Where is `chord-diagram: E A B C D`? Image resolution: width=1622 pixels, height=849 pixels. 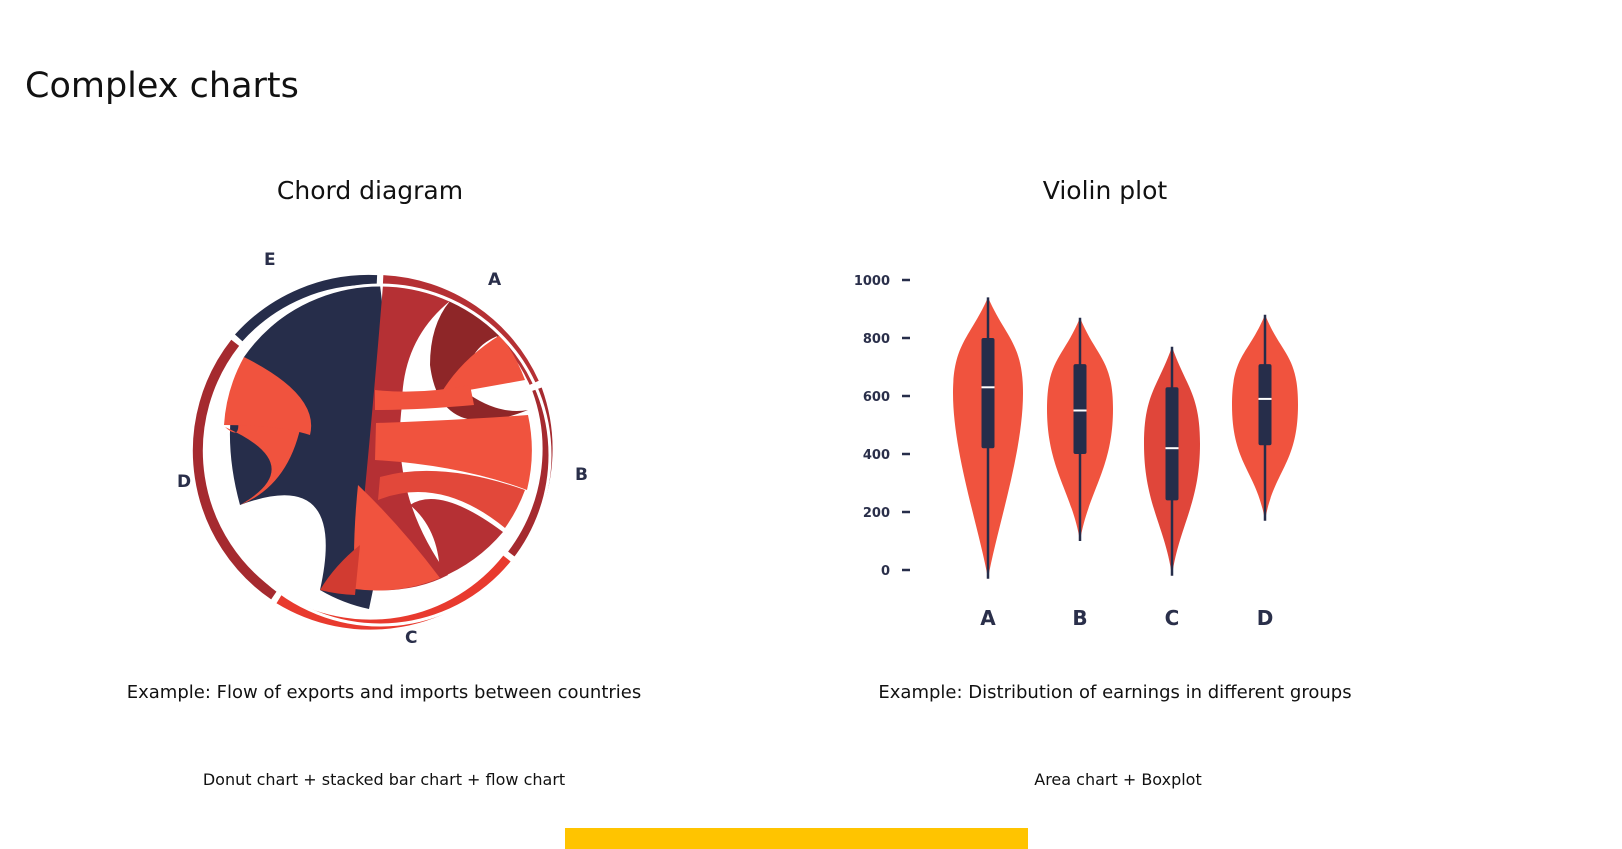
chord-diagram: E A B C D is located at coordinates (382, 449).